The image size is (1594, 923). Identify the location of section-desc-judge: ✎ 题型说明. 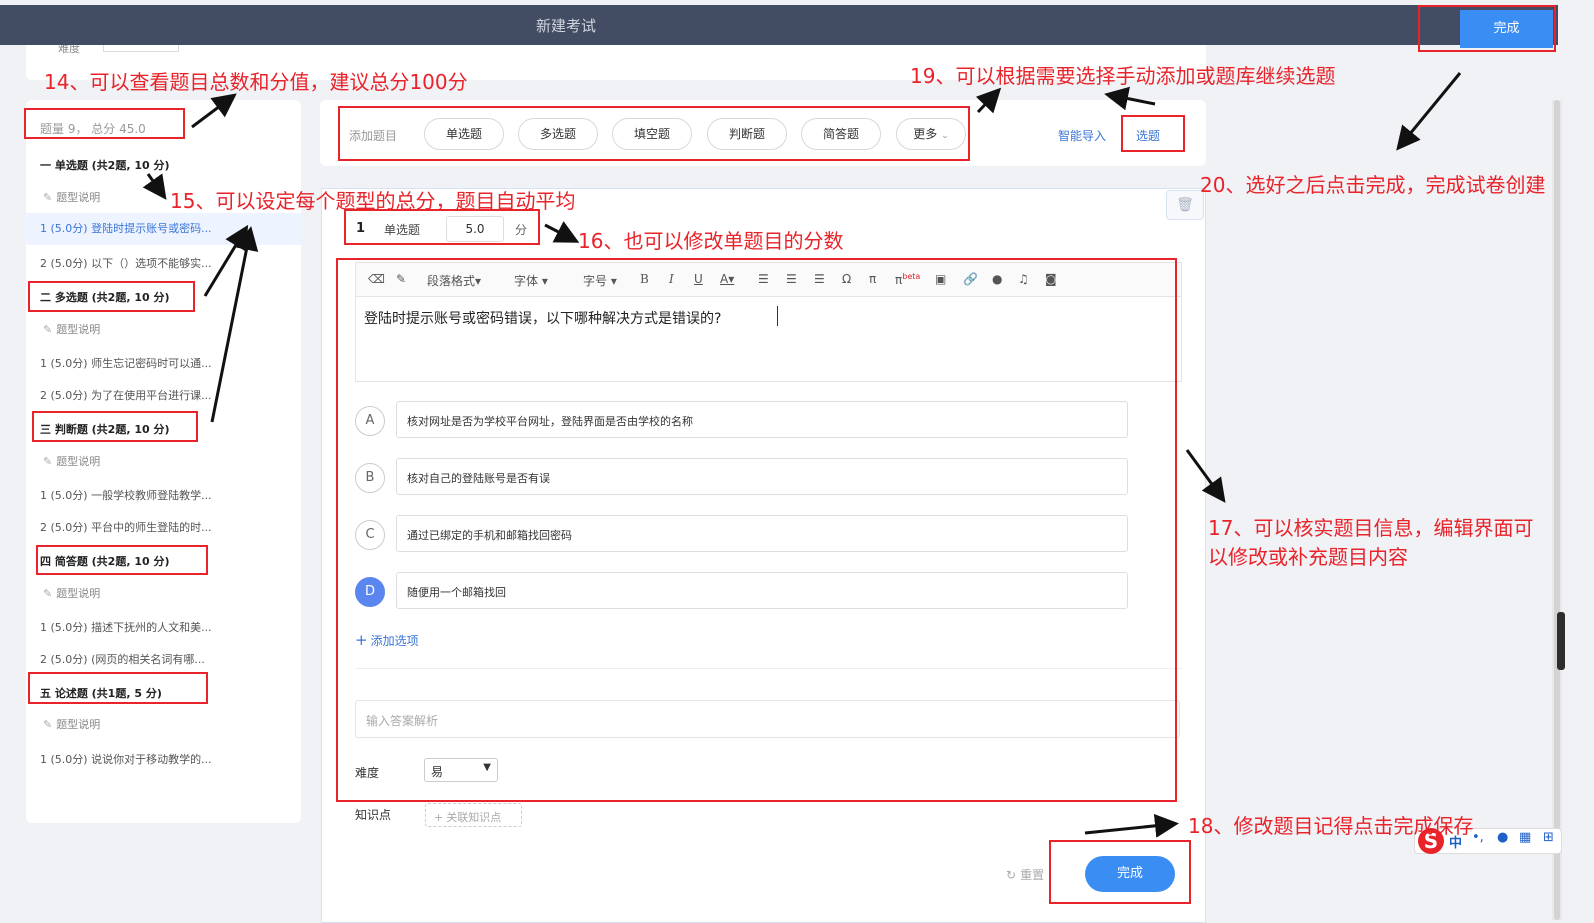
(71, 461).